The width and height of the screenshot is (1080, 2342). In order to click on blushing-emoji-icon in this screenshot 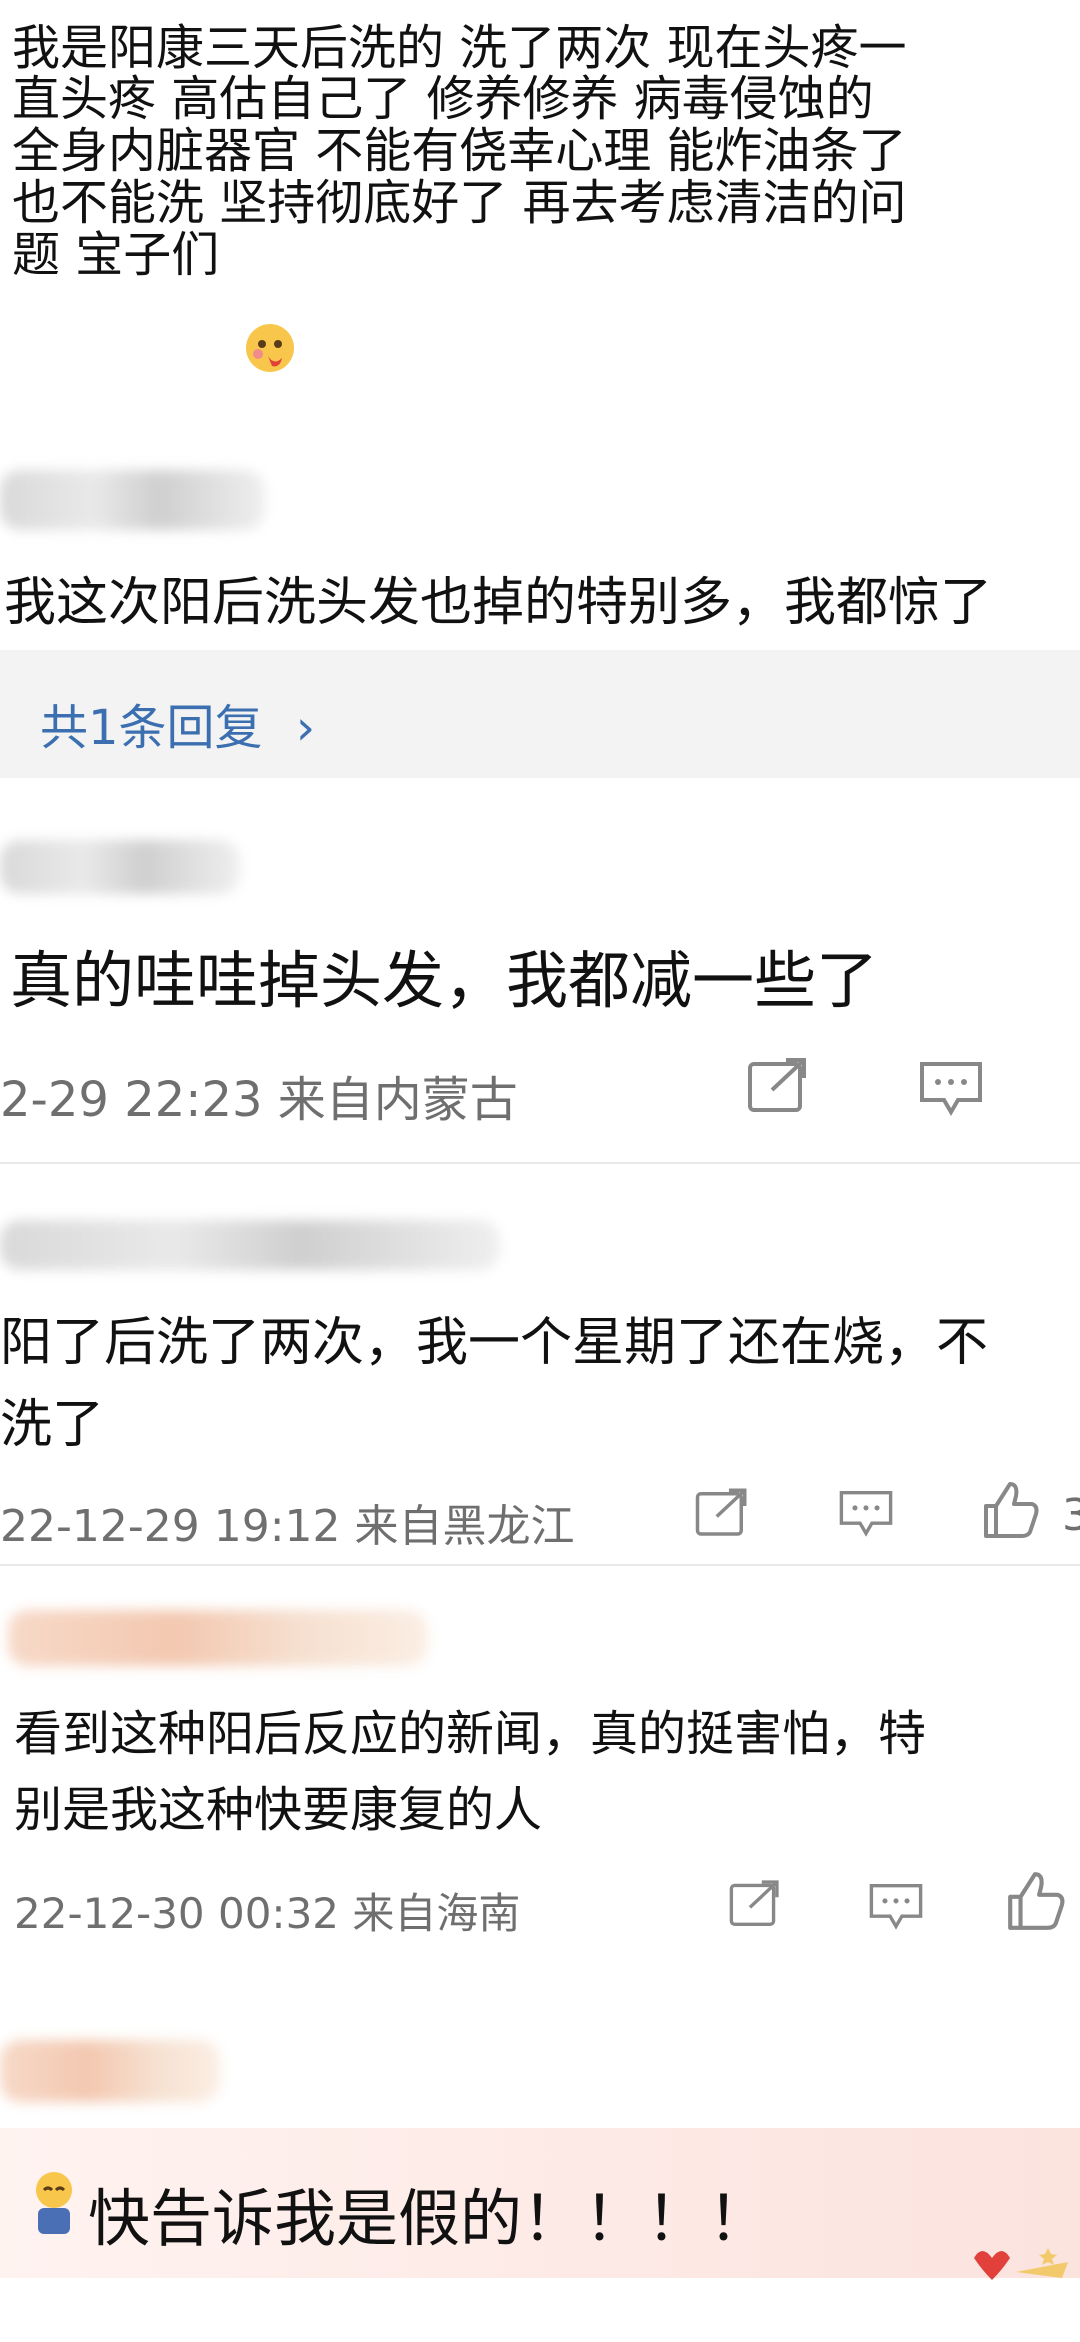, I will do `click(270, 348)`.